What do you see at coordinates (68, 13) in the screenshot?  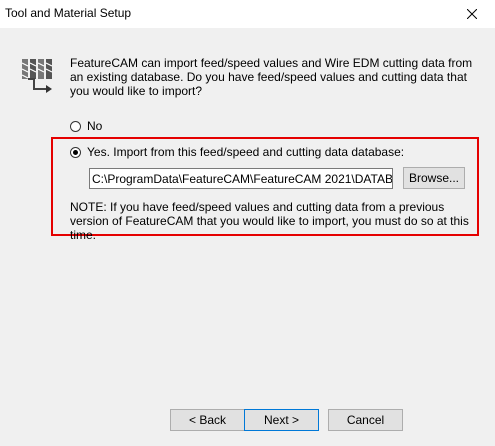 I see `window-title: Tool and Material Setup` at bounding box center [68, 13].